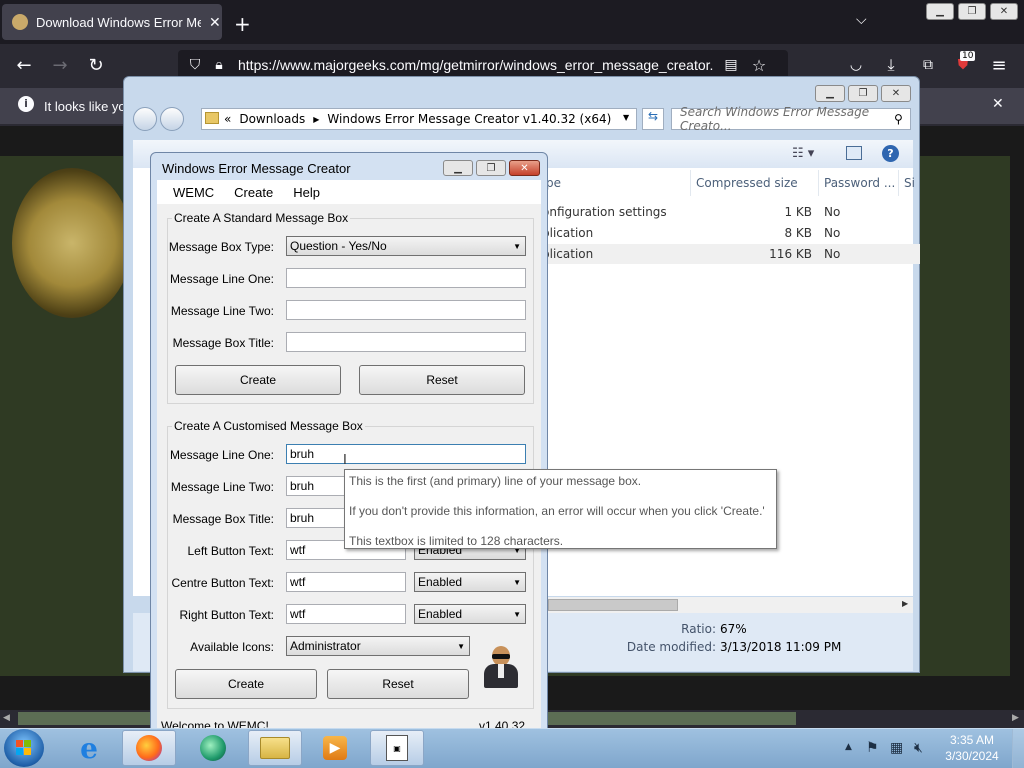 The image size is (1024, 768). What do you see at coordinates (398, 684) in the screenshot?
I see `custom-reset-button: Reset` at bounding box center [398, 684].